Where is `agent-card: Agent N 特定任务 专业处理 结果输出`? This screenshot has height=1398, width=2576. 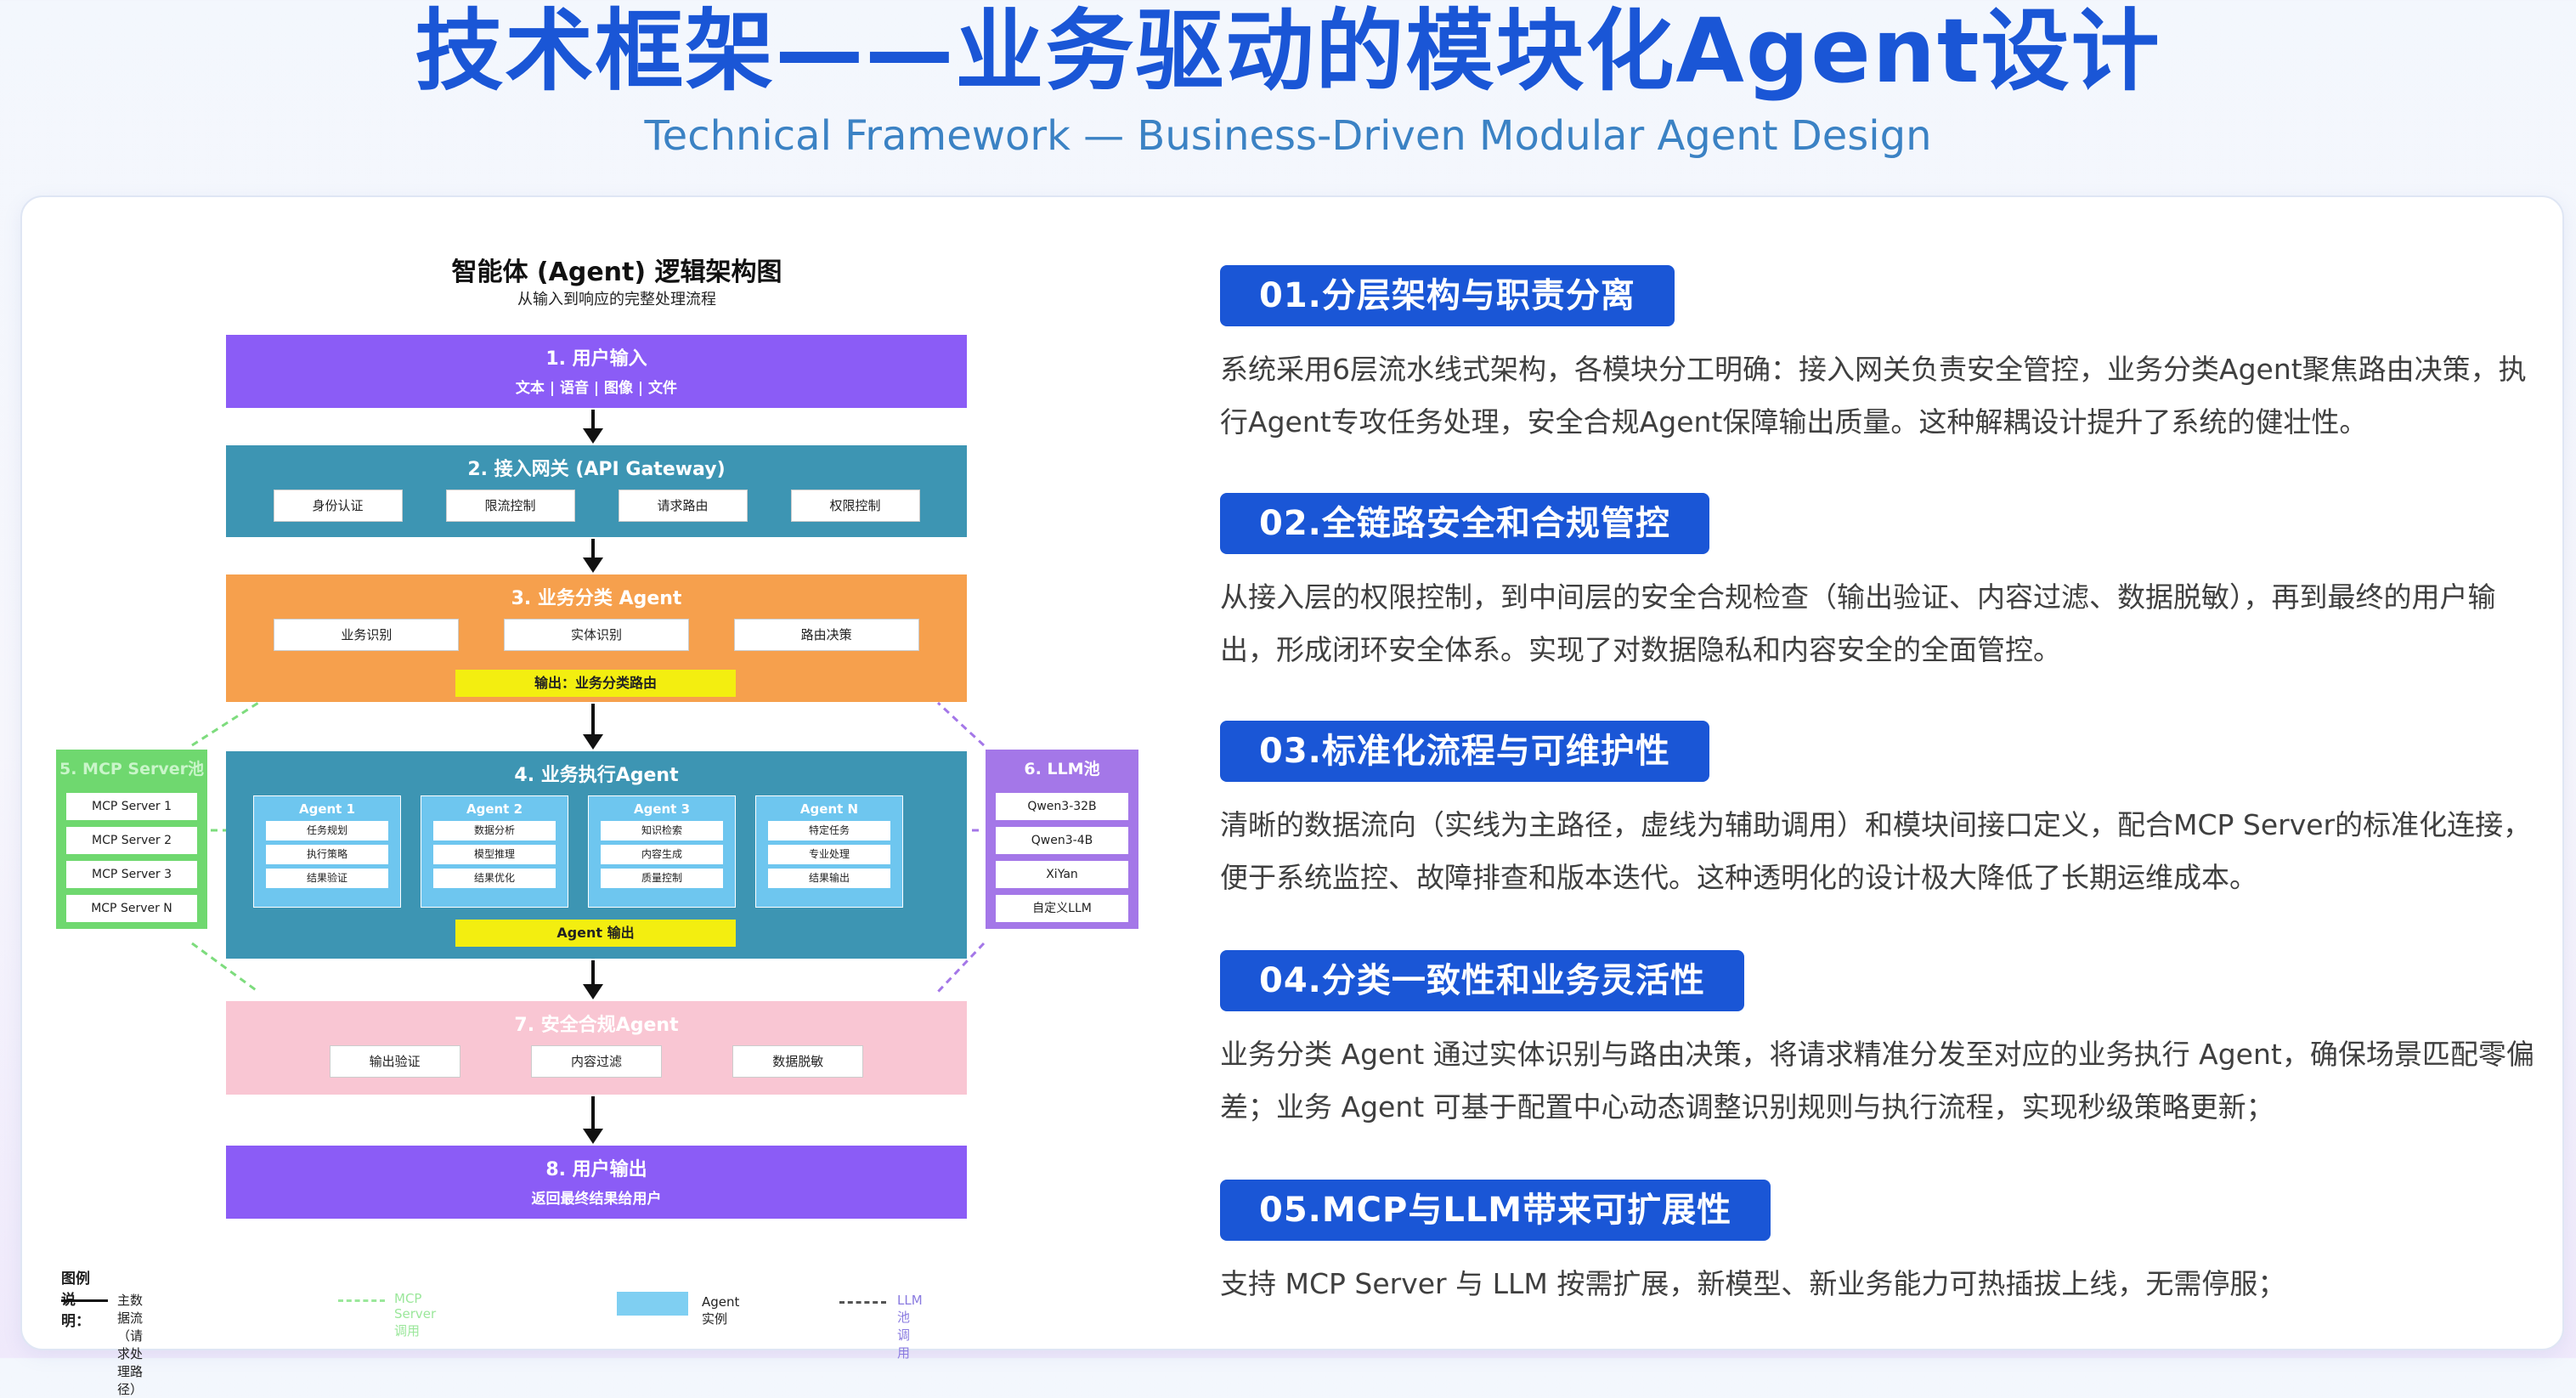 agent-card: Agent N 特定任务 专业处理 结果输出 is located at coordinates (829, 851).